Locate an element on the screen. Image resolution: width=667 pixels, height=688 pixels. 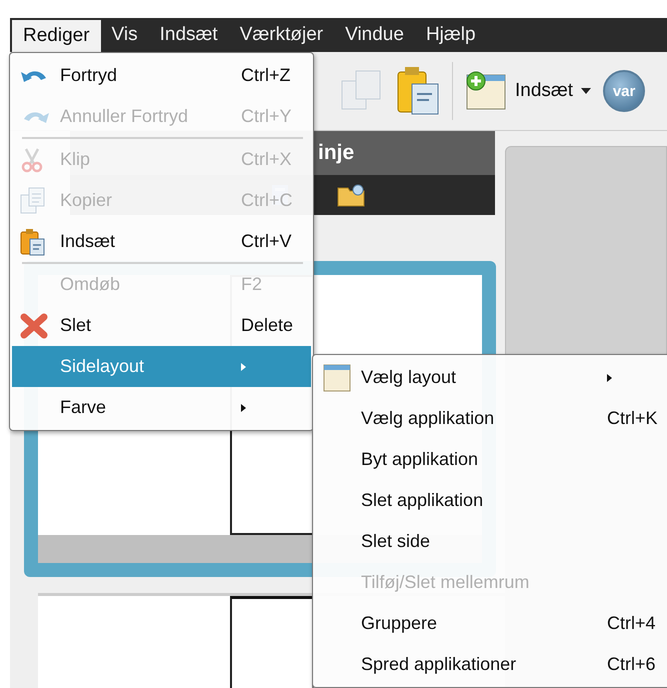
menu-title: Rediger is located at coordinates (56, 36).